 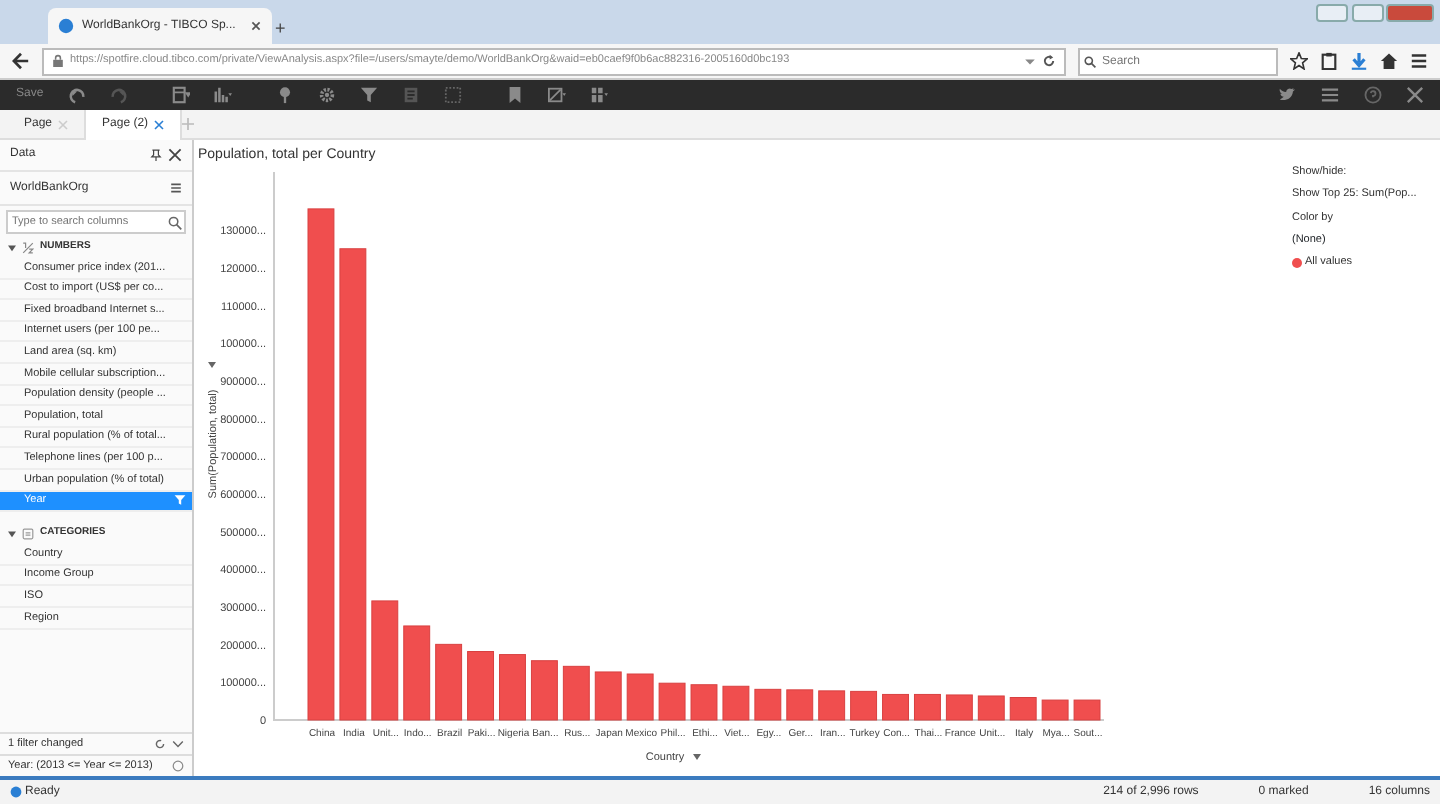 What do you see at coordinates (178, 744) in the screenshot?
I see `chevron-down-icon` at bounding box center [178, 744].